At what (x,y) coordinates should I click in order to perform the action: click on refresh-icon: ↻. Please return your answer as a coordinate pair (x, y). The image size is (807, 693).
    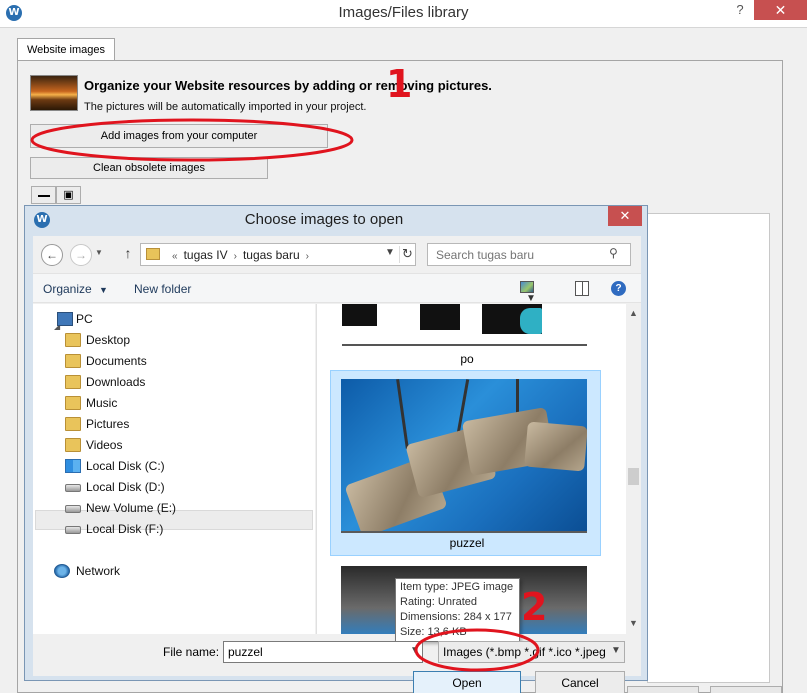
    Looking at the image, I should click on (407, 254).